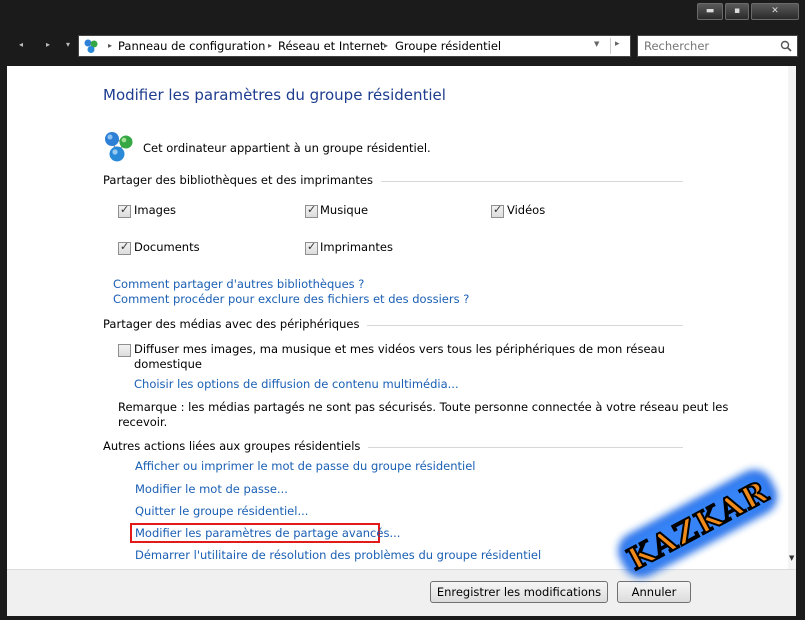  What do you see at coordinates (775, 11) in the screenshot?
I see `close-button: ✕` at bounding box center [775, 11].